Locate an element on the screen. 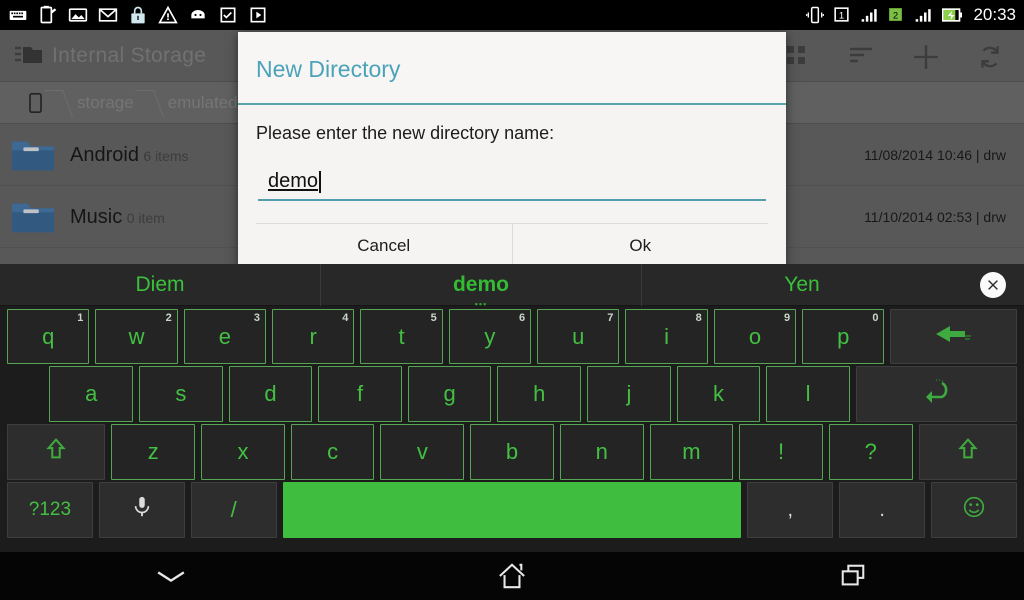  key-k: k is located at coordinates (718, 394).